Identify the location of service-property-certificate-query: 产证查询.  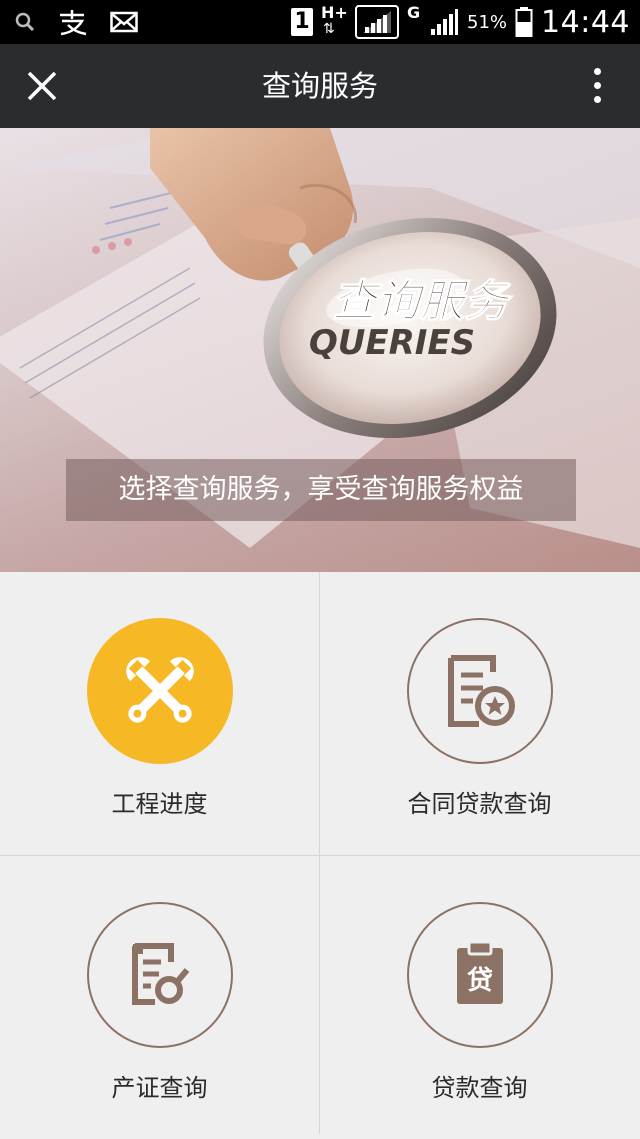
(159, 997).